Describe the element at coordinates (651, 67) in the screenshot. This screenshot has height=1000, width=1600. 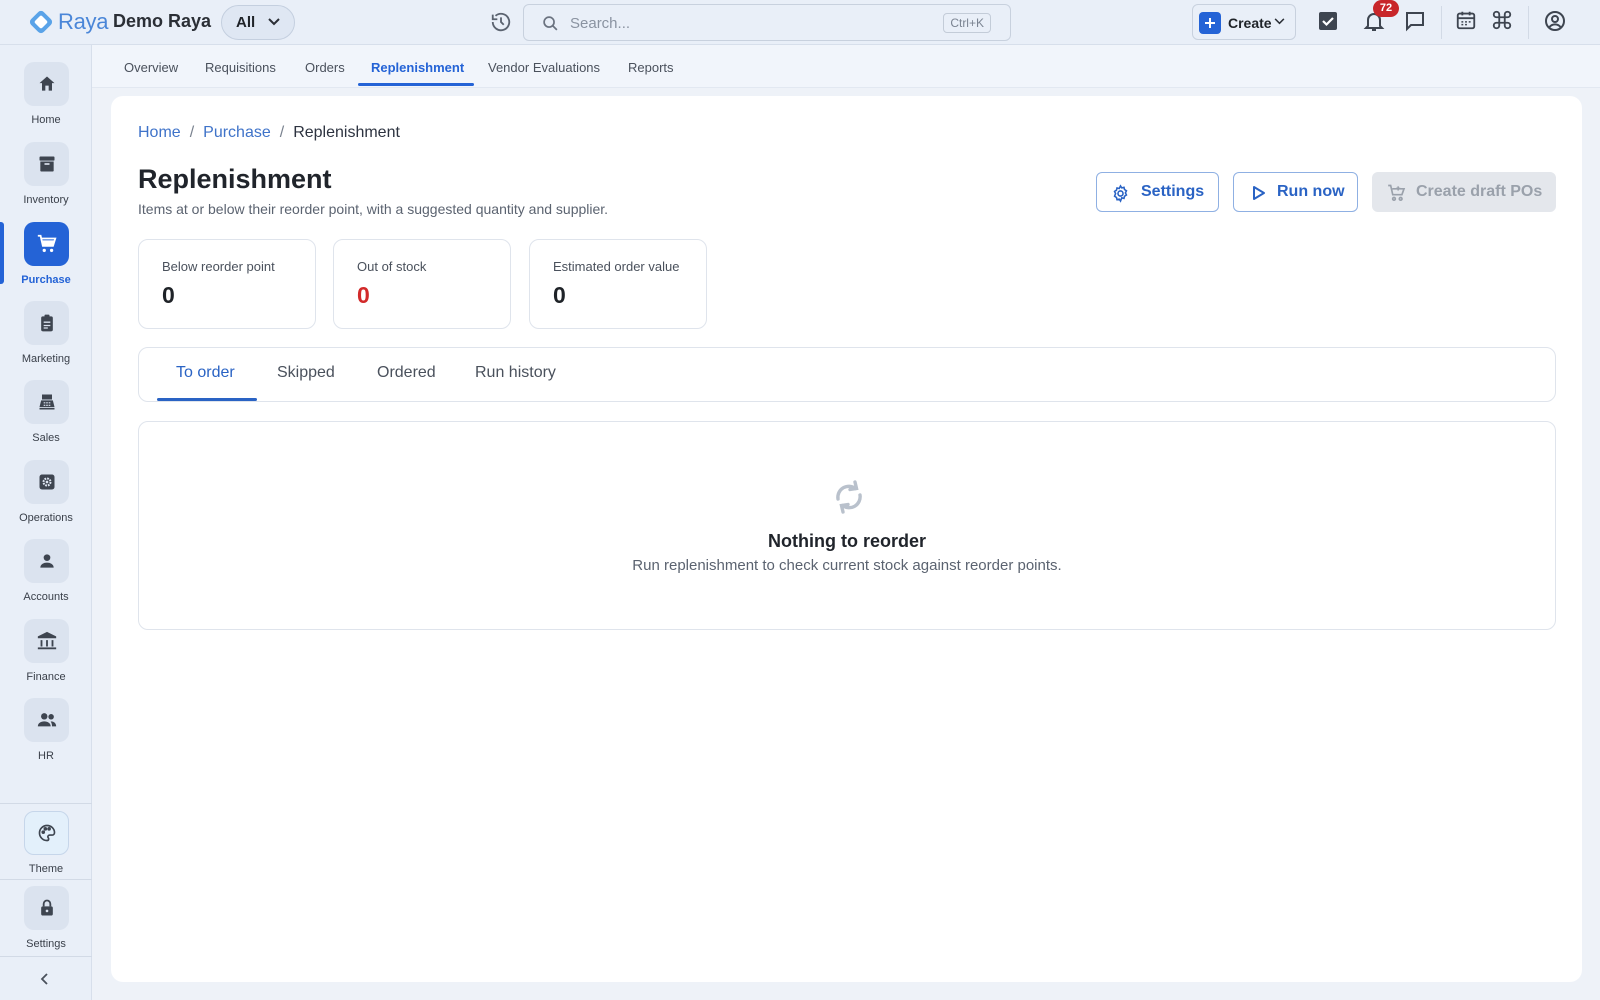
I see `tab-reports: Reports` at that location.